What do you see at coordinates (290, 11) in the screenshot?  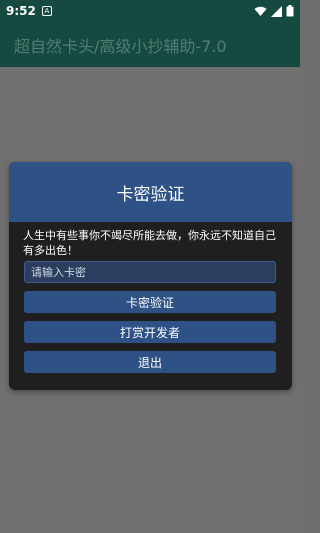 I see `battery-icon` at bounding box center [290, 11].